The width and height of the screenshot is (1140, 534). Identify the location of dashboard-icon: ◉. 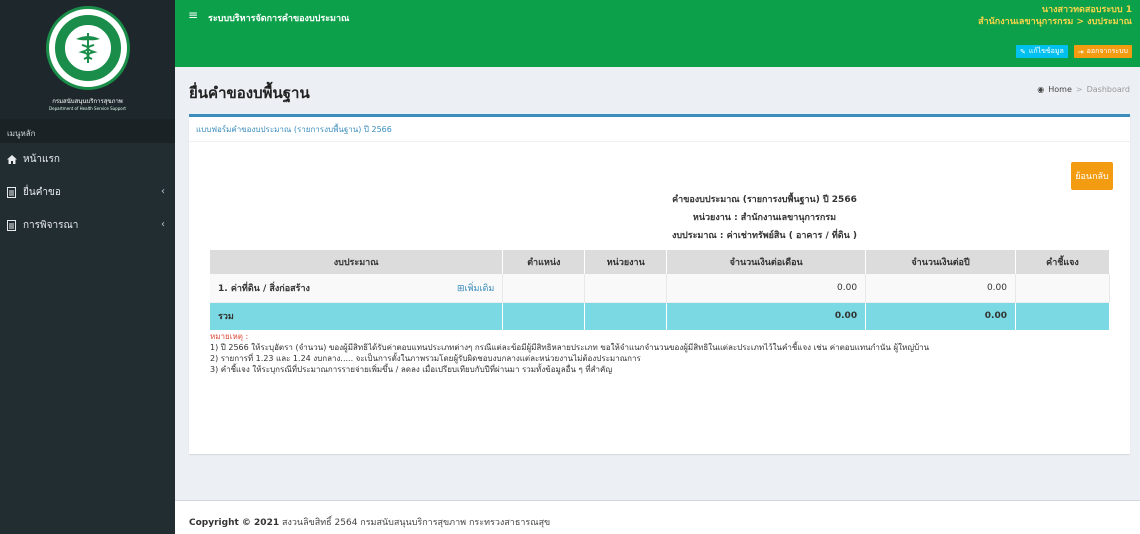
(1041, 89).